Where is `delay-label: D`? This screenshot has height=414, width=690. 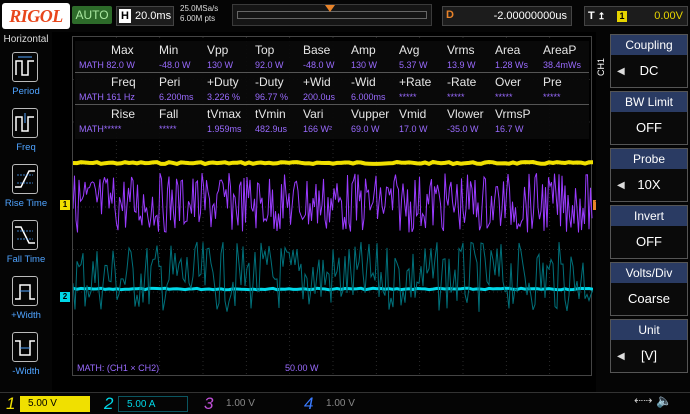
delay-label: D is located at coordinates (450, 15).